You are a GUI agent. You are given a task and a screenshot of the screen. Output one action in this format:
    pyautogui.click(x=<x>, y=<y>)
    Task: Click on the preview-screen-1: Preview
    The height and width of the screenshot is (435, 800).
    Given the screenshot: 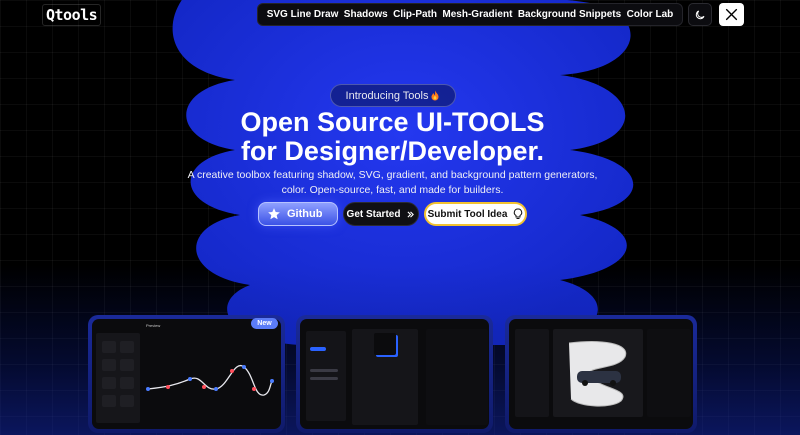 What is the action you would take?
    pyautogui.click(x=186, y=374)
    